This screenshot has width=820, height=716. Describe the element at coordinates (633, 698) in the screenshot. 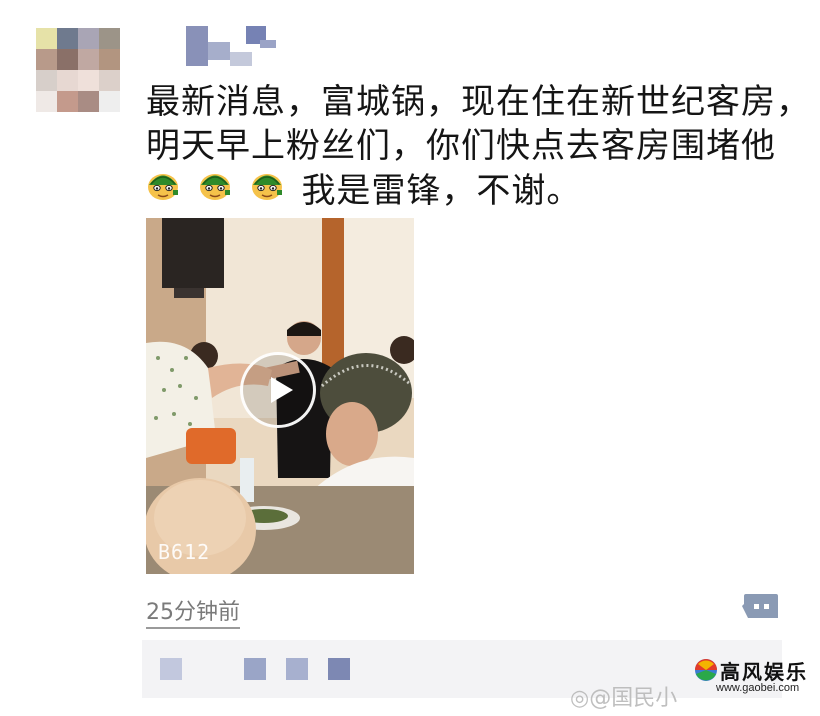

I see `weibo-watermark-text: @国民小` at that location.